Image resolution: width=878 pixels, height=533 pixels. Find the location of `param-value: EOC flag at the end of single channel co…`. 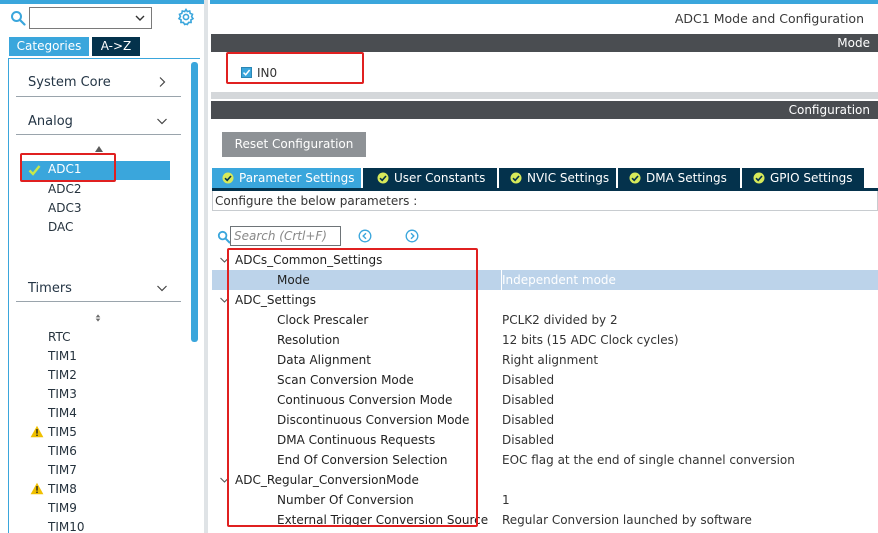

param-value: EOC flag at the end of single channel co… is located at coordinates (648, 460).